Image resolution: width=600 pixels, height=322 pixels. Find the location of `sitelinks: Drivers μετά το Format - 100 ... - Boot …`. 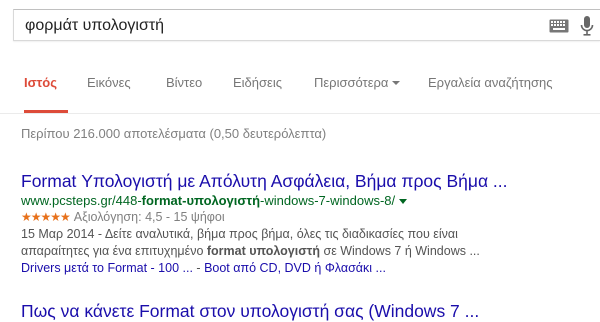

sitelinks: Drivers μετά το Format - 100 ... - Boot … is located at coordinates (264, 268).